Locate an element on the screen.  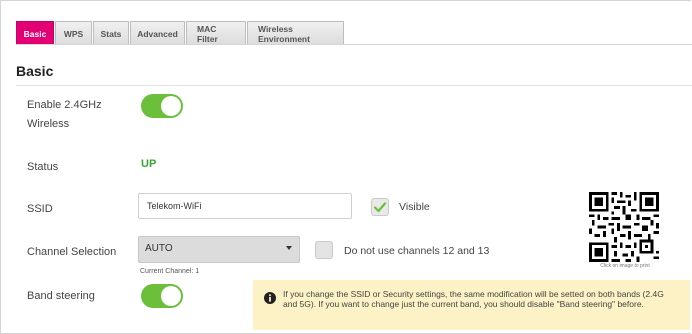
dropdown-arrow-icon is located at coordinates (289, 248).